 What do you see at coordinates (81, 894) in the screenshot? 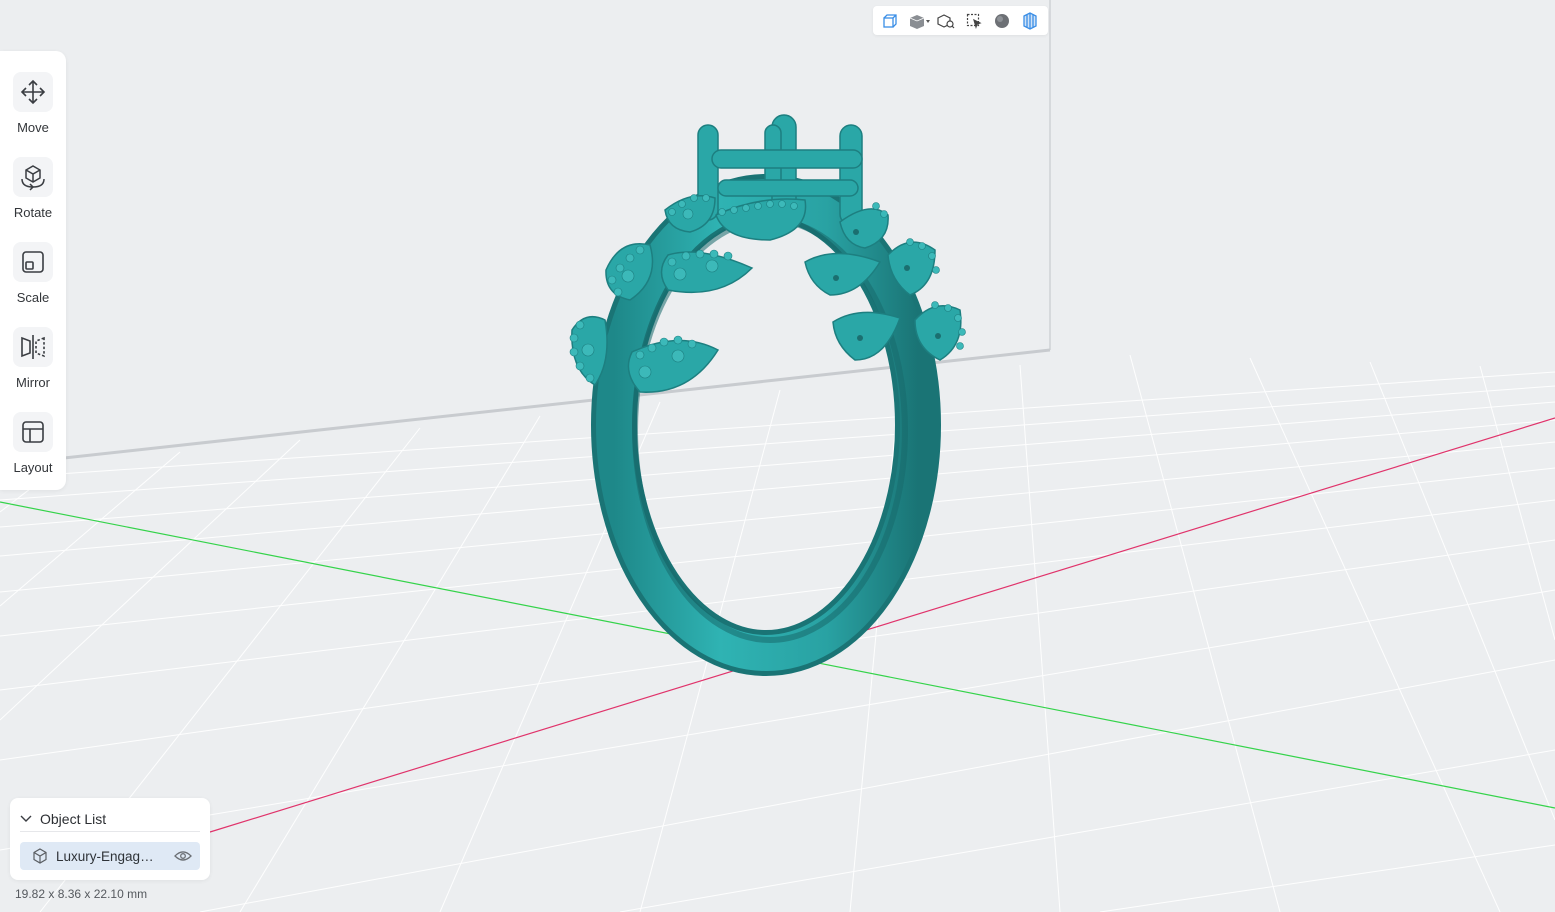
I see `model-dimensions: 19.82 x 8.36 x 22.10 mm` at bounding box center [81, 894].